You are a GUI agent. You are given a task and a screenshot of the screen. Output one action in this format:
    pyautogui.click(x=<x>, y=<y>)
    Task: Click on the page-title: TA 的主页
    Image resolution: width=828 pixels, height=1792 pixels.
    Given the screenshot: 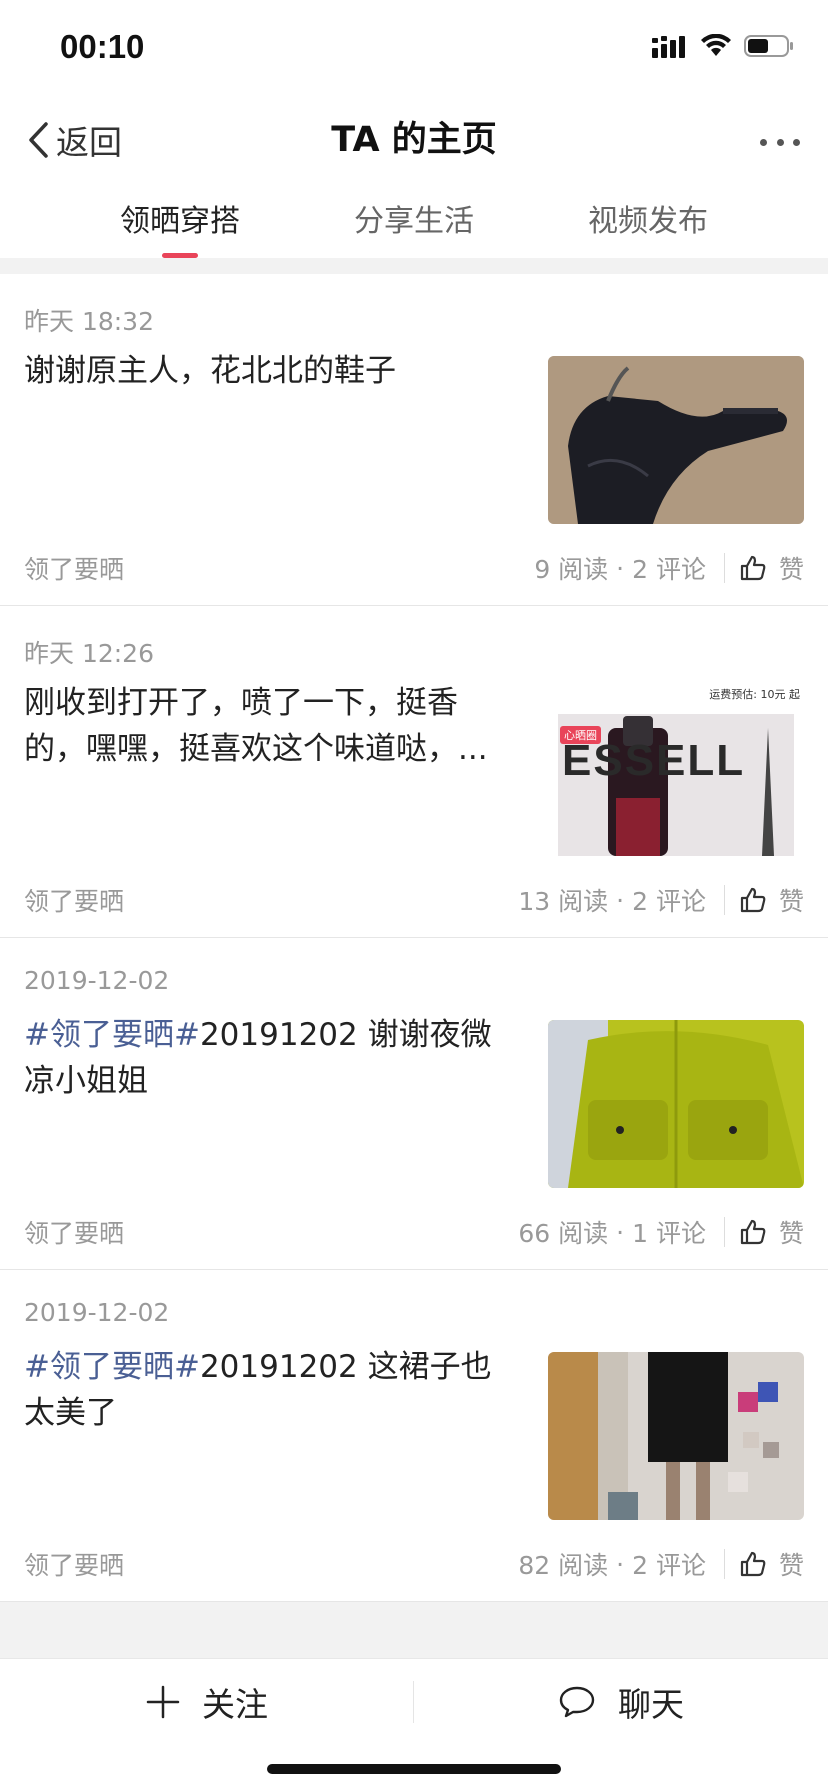 What is the action you would take?
    pyautogui.click(x=414, y=140)
    